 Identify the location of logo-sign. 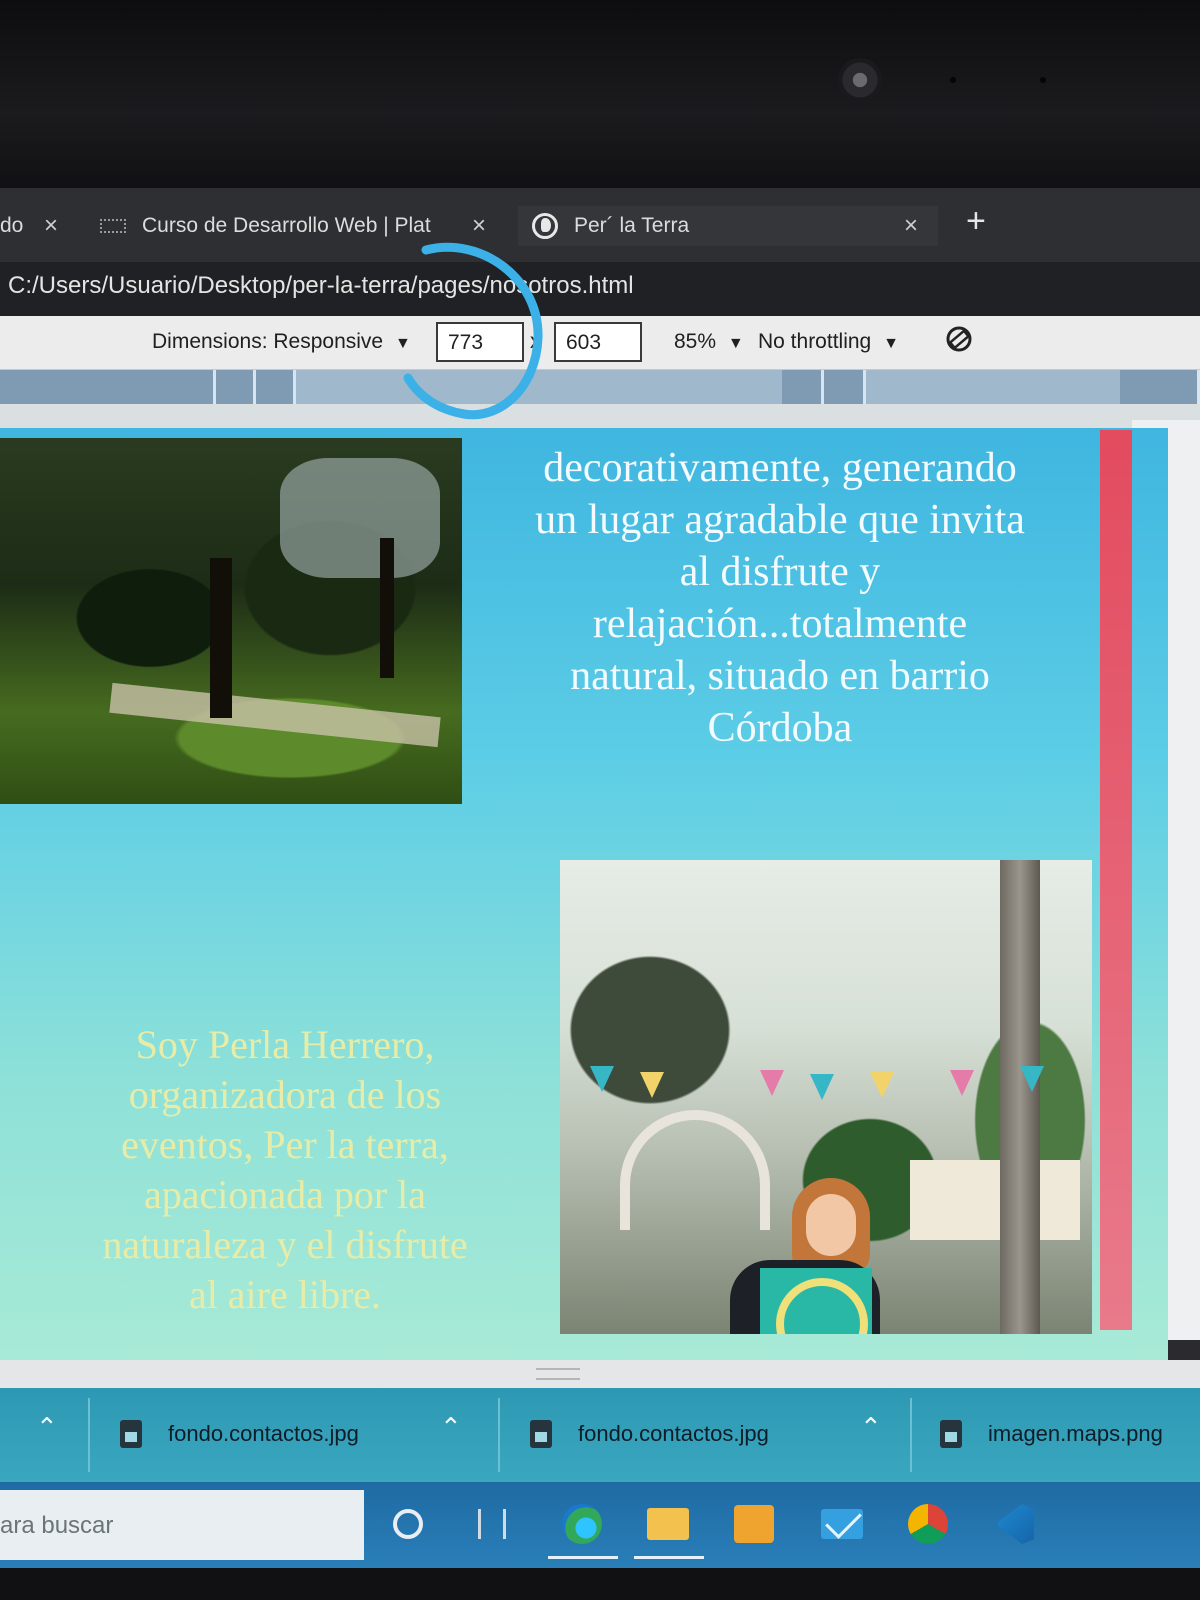
(816, 1301).